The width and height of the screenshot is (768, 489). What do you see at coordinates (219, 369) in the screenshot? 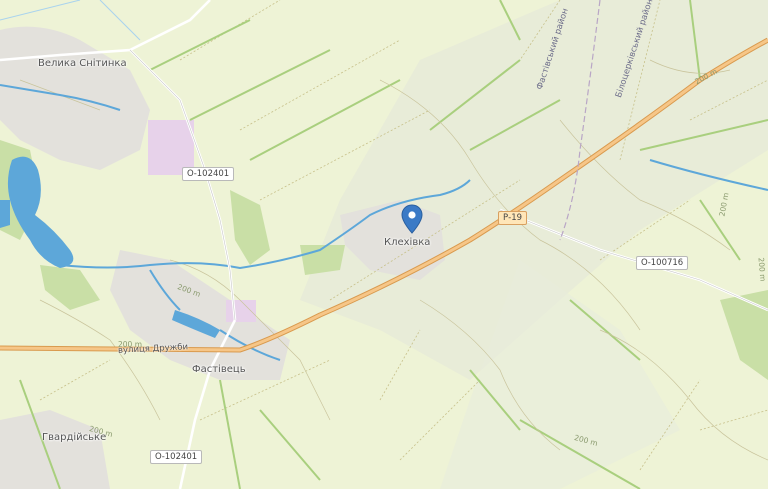
I see `place-label-fastivets: Фастівець` at bounding box center [219, 369].